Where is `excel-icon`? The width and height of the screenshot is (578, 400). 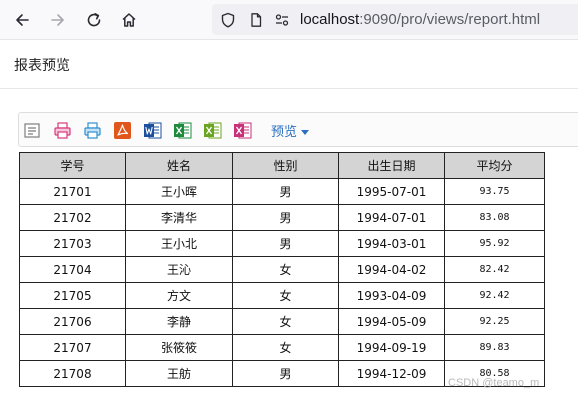 excel-icon is located at coordinates (183, 130).